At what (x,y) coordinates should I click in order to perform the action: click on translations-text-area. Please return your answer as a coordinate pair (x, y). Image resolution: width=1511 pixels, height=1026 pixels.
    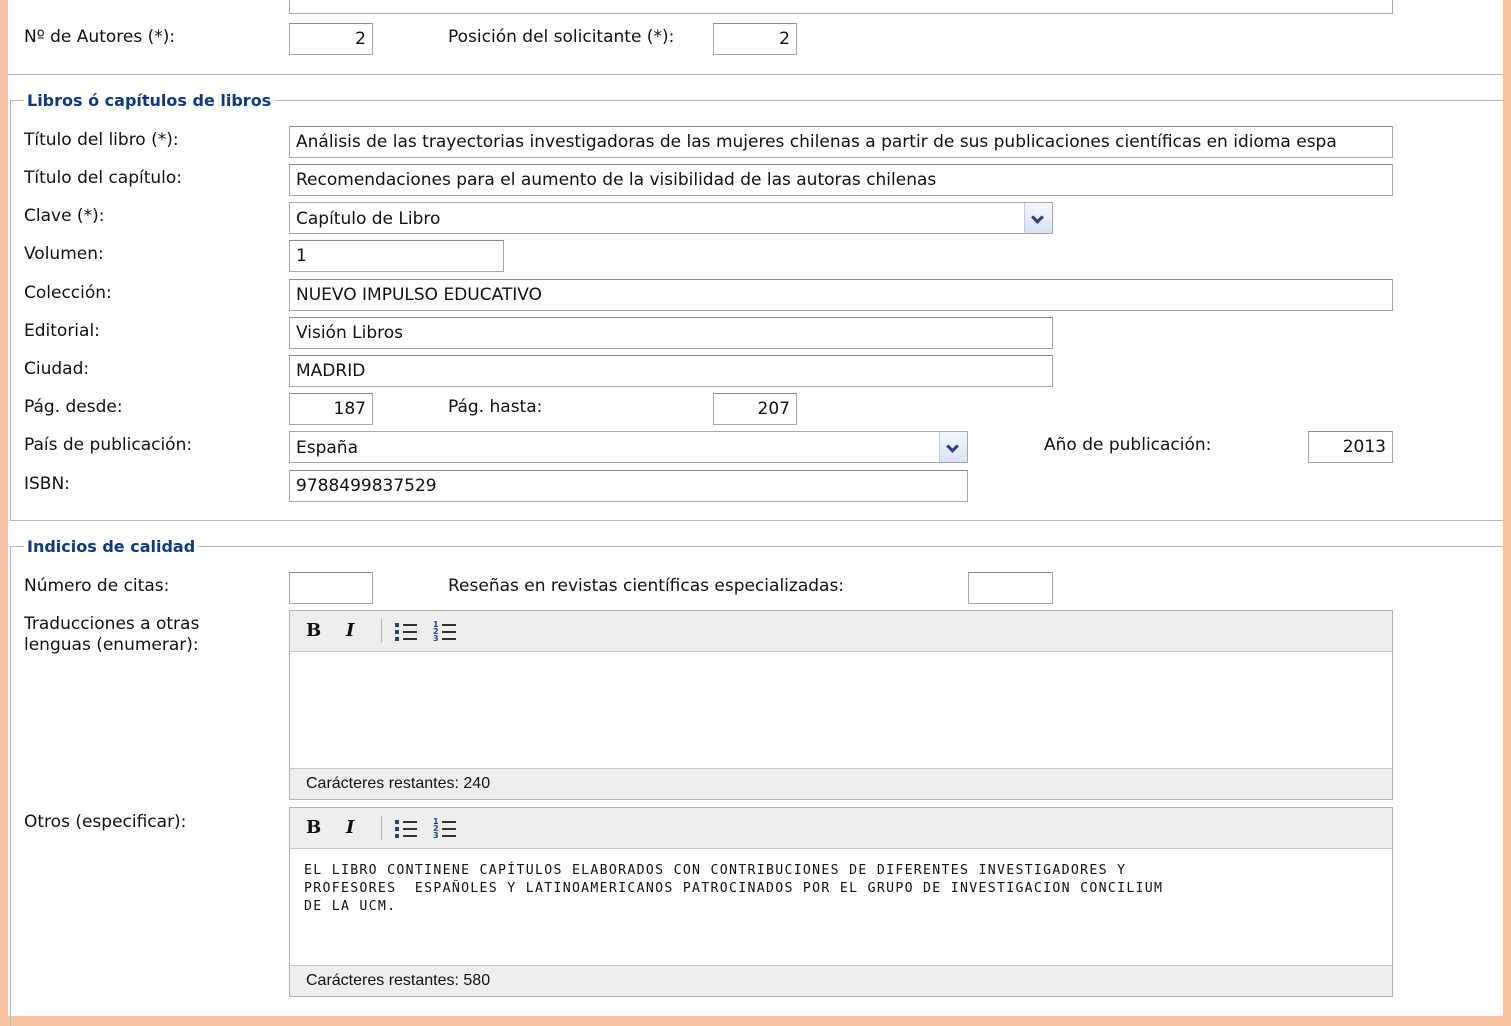
    Looking at the image, I should click on (841, 718).